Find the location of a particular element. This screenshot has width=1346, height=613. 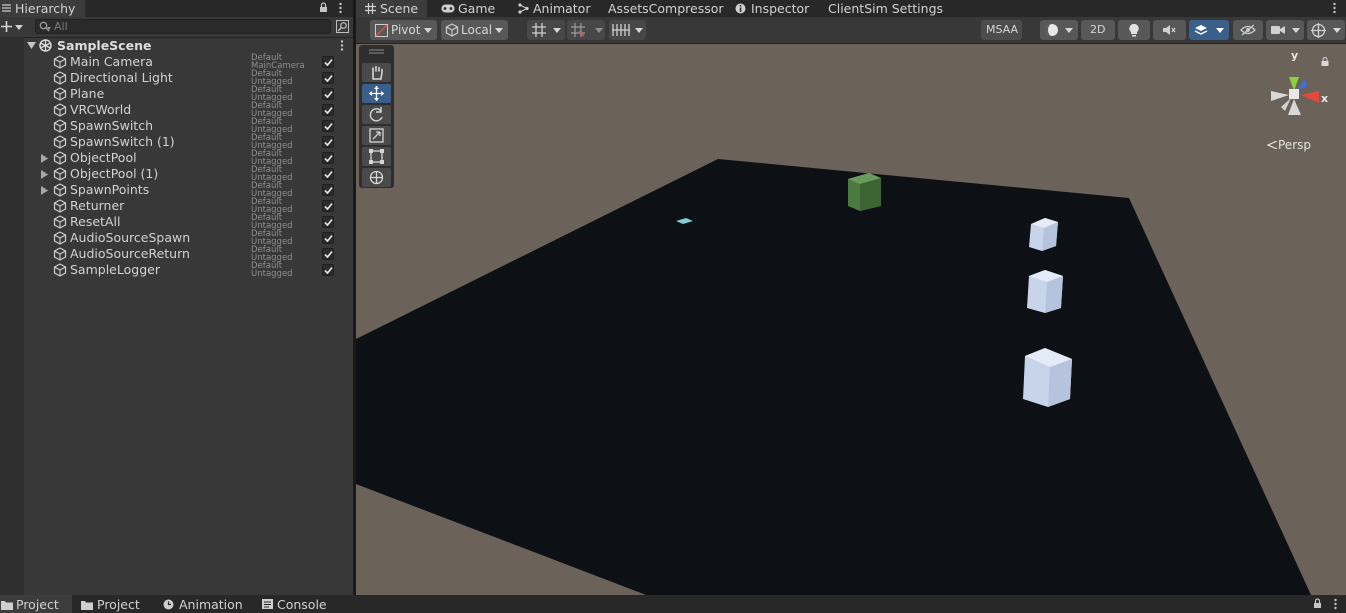

local-dropdown: Local is located at coordinates (474, 30).